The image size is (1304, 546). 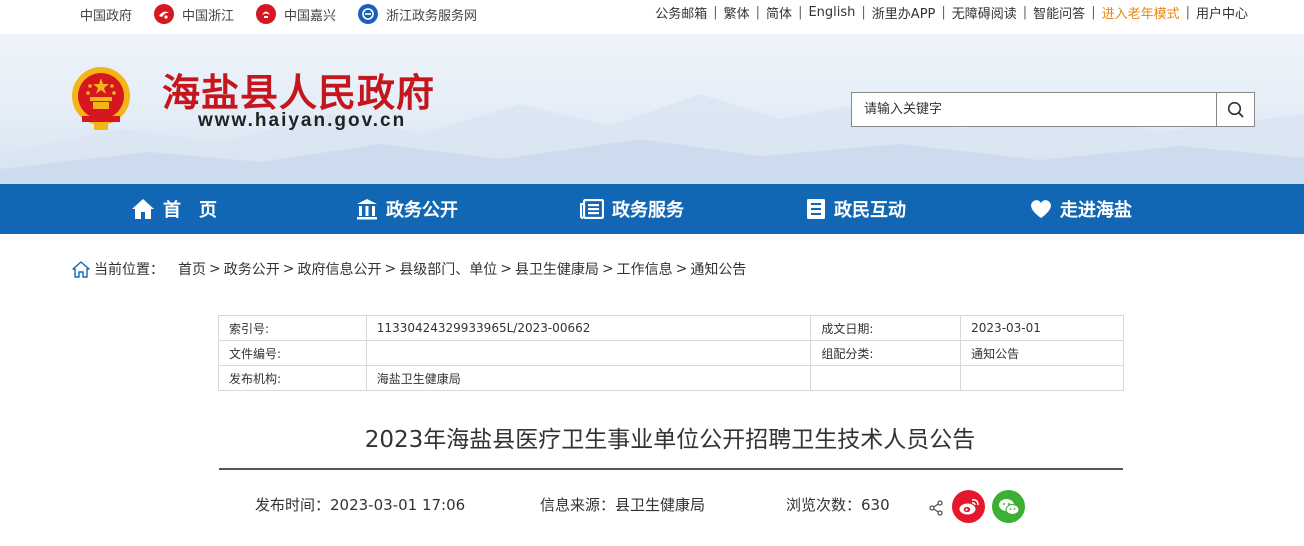 What do you see at coordinates (432, 16) in the screenshot?
I see `link-label: 浙江政务服务网` at bounding box center [432, 16].